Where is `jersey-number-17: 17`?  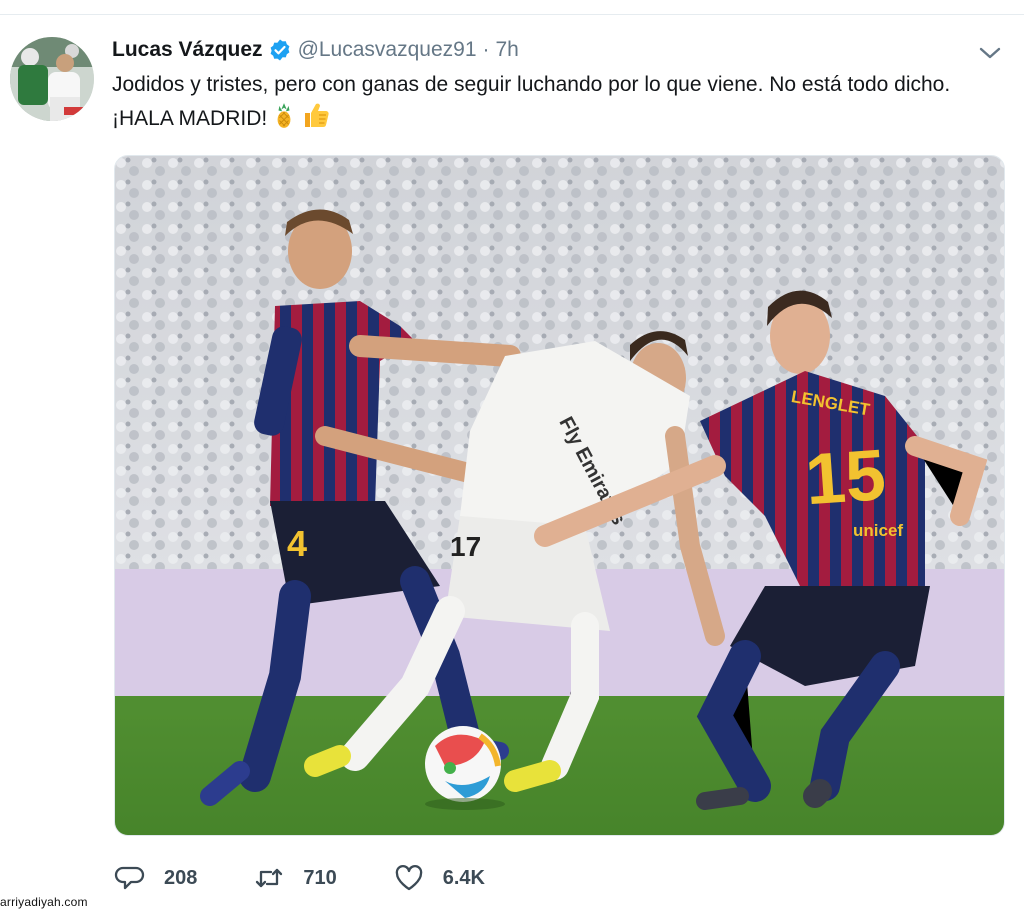 jersey-number-17: 17 is located at coordinates (465, 546).